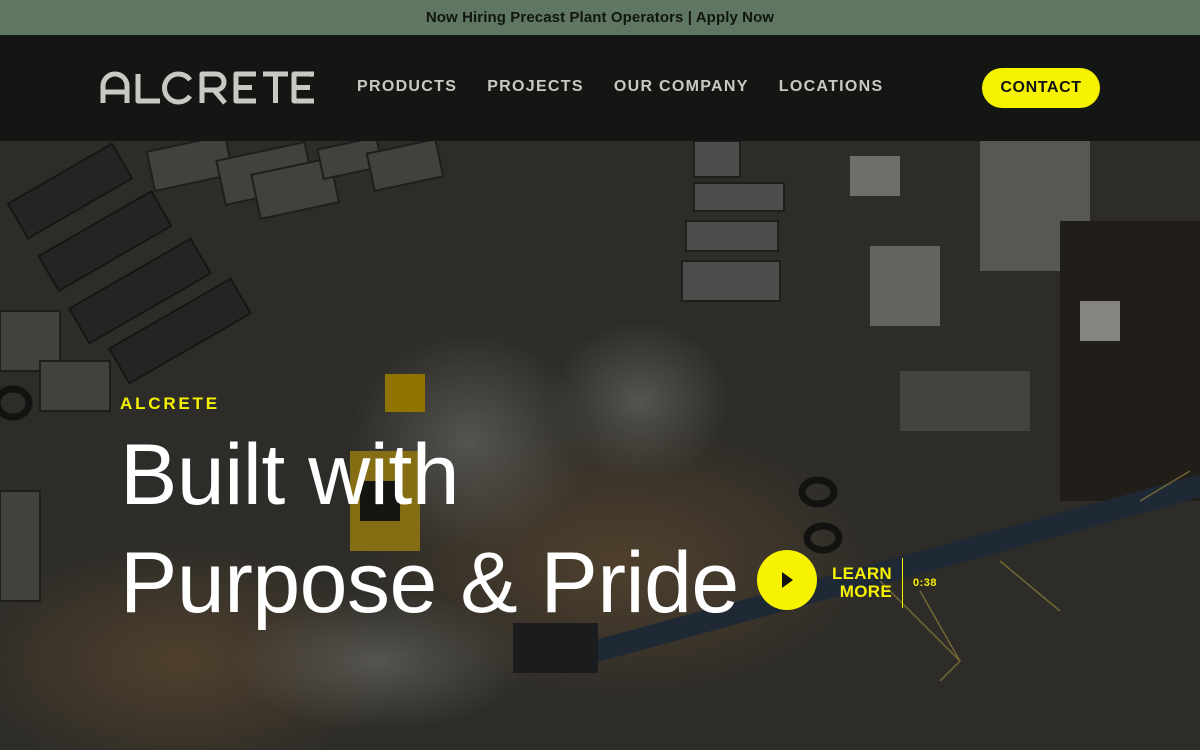 The width and height of the screenshot is (1200, 750). Describe the element at coordinates (207, 88) in the screenshot. I see `alcrete-logo: ®` at that location.